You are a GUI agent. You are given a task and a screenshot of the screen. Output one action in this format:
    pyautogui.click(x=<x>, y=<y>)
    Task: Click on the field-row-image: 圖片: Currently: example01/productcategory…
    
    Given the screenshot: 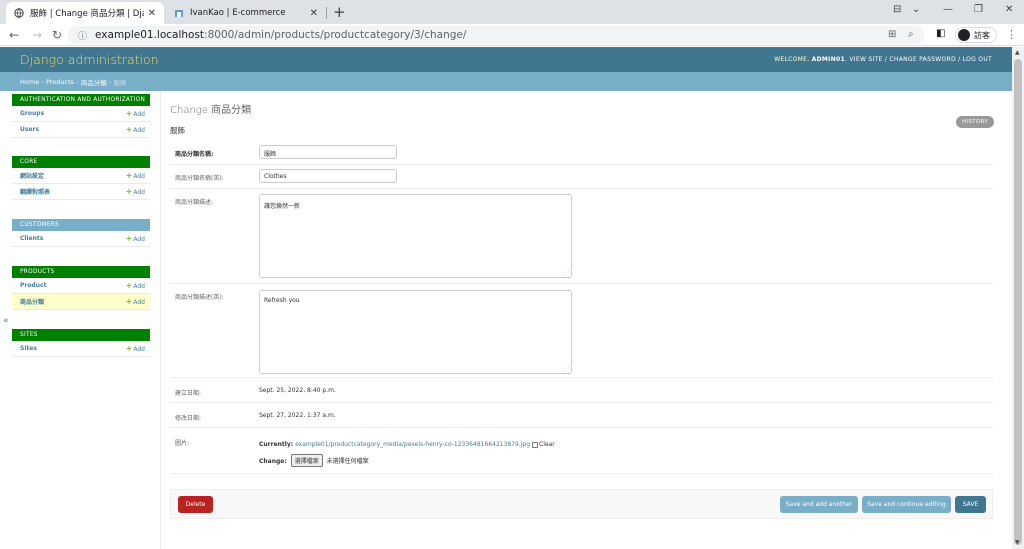 What is the action you would take?
    pyautogui.click(x=581, y=451)
    